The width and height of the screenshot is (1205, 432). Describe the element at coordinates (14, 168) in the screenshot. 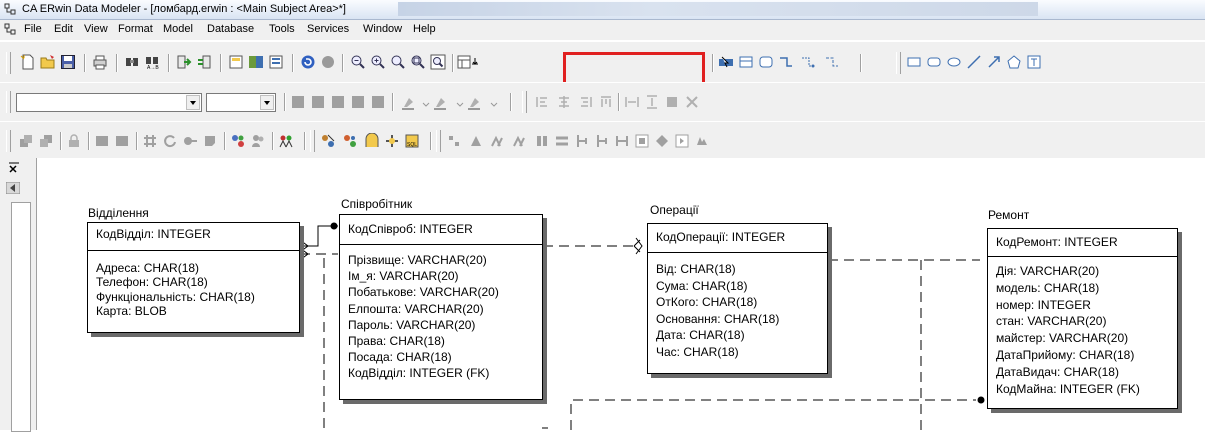

I see `close-icon` at that location.